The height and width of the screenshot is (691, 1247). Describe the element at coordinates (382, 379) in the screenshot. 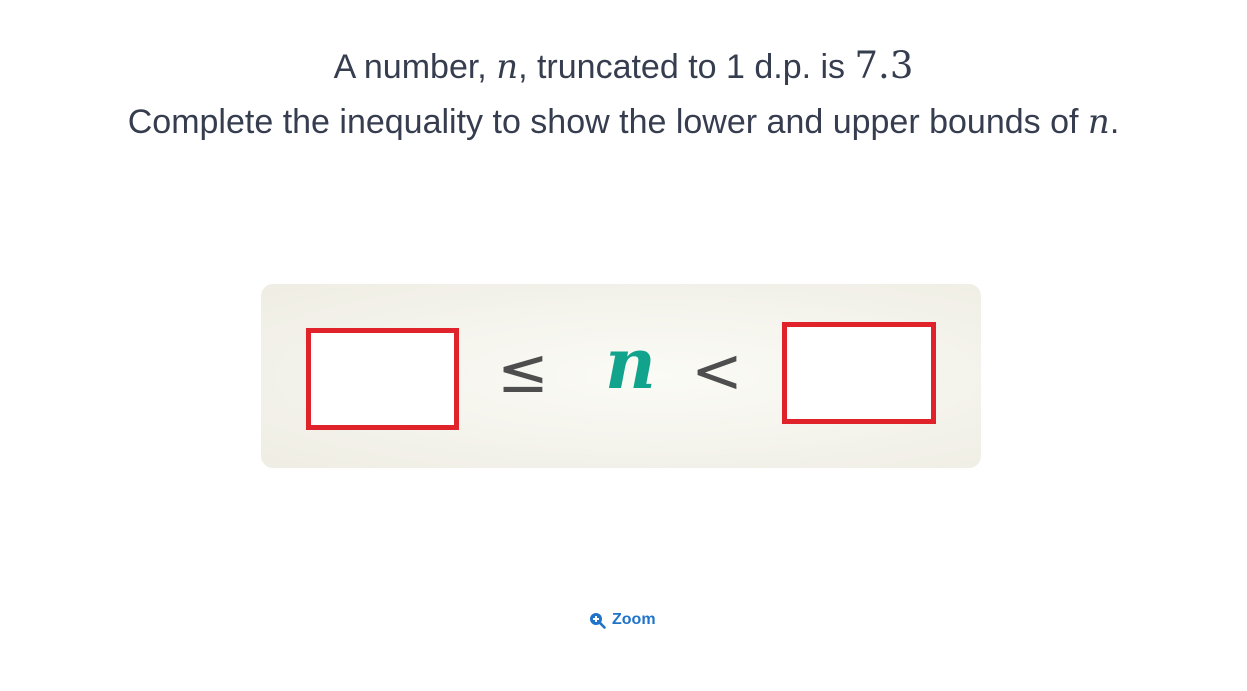

I see `lower-bound-input` at that location.